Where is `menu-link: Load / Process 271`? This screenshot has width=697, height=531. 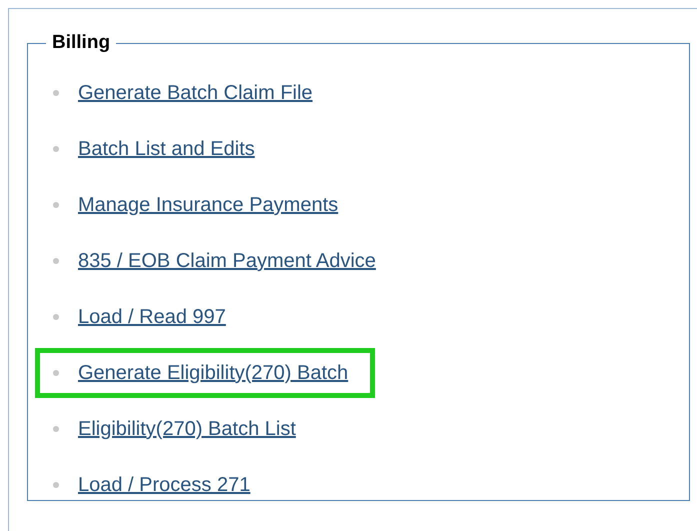
menu-link: Load / Process 271 is located at coordinates (164, 485).